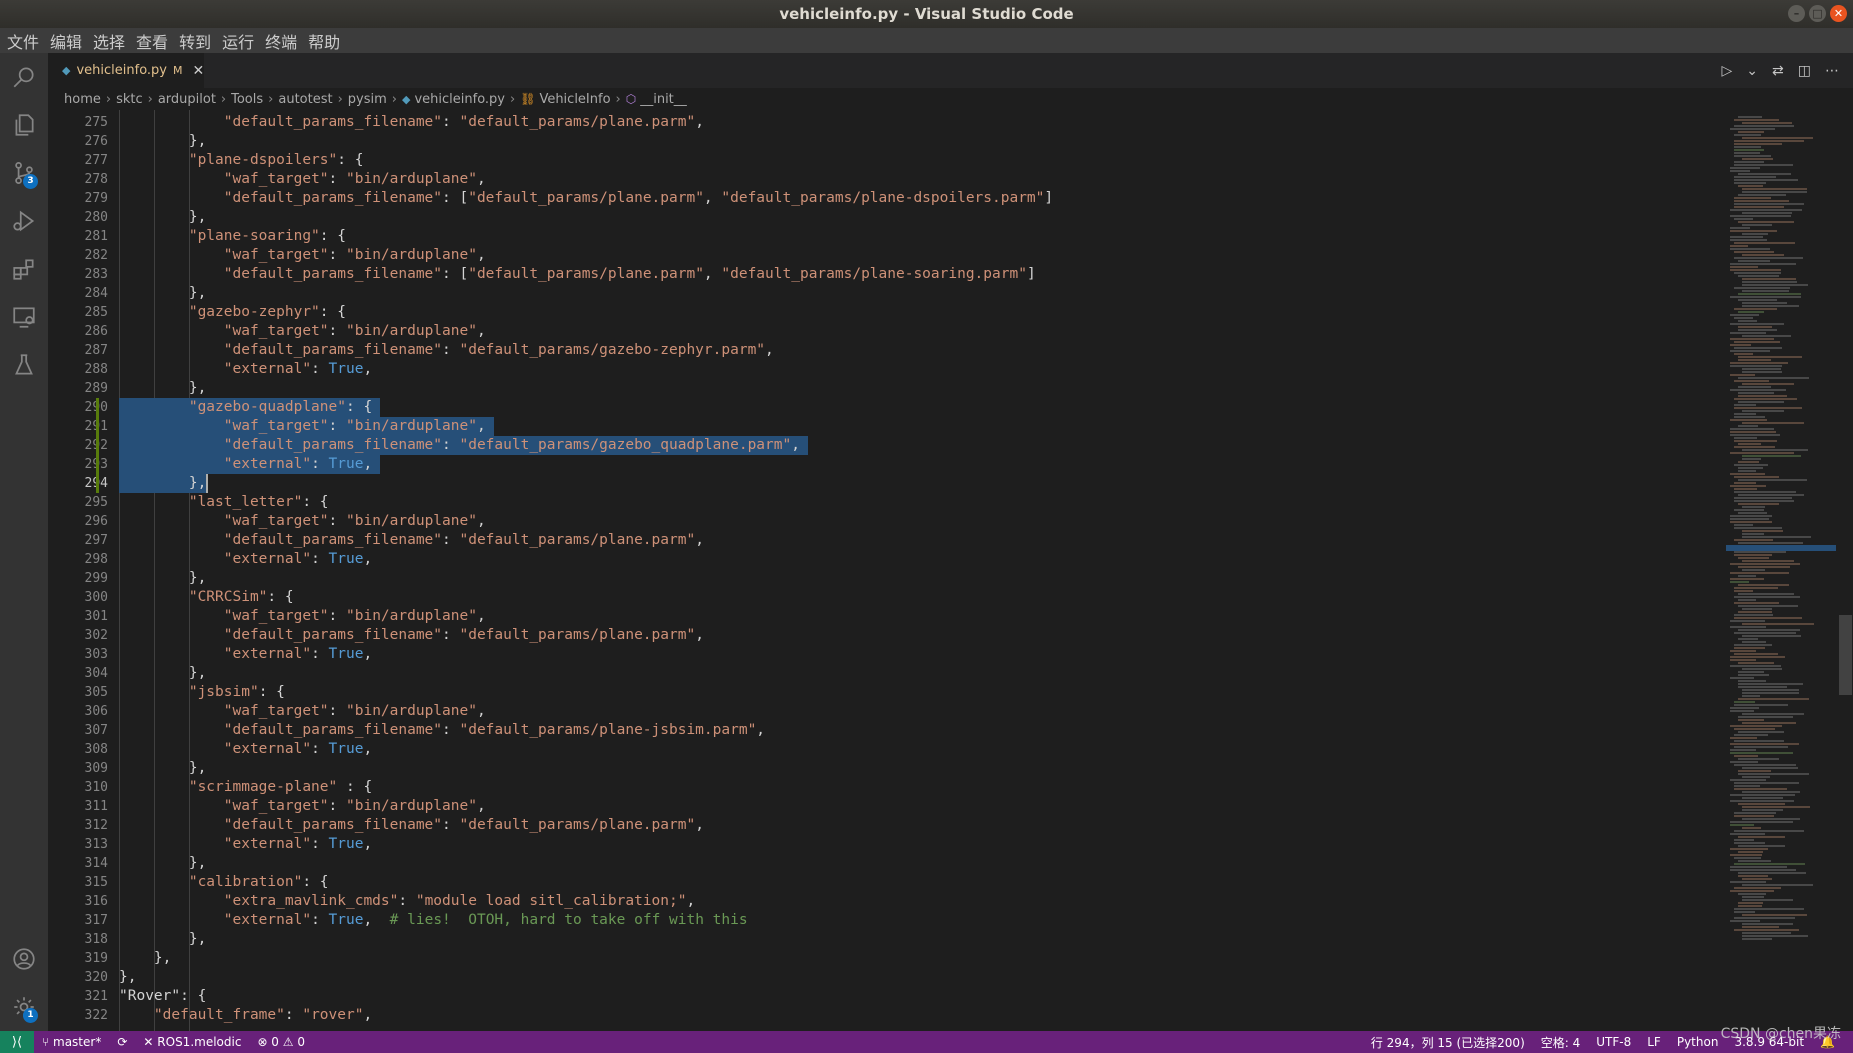  I want to click on breadcrumb-item: ardupilot, so click(187, 99).